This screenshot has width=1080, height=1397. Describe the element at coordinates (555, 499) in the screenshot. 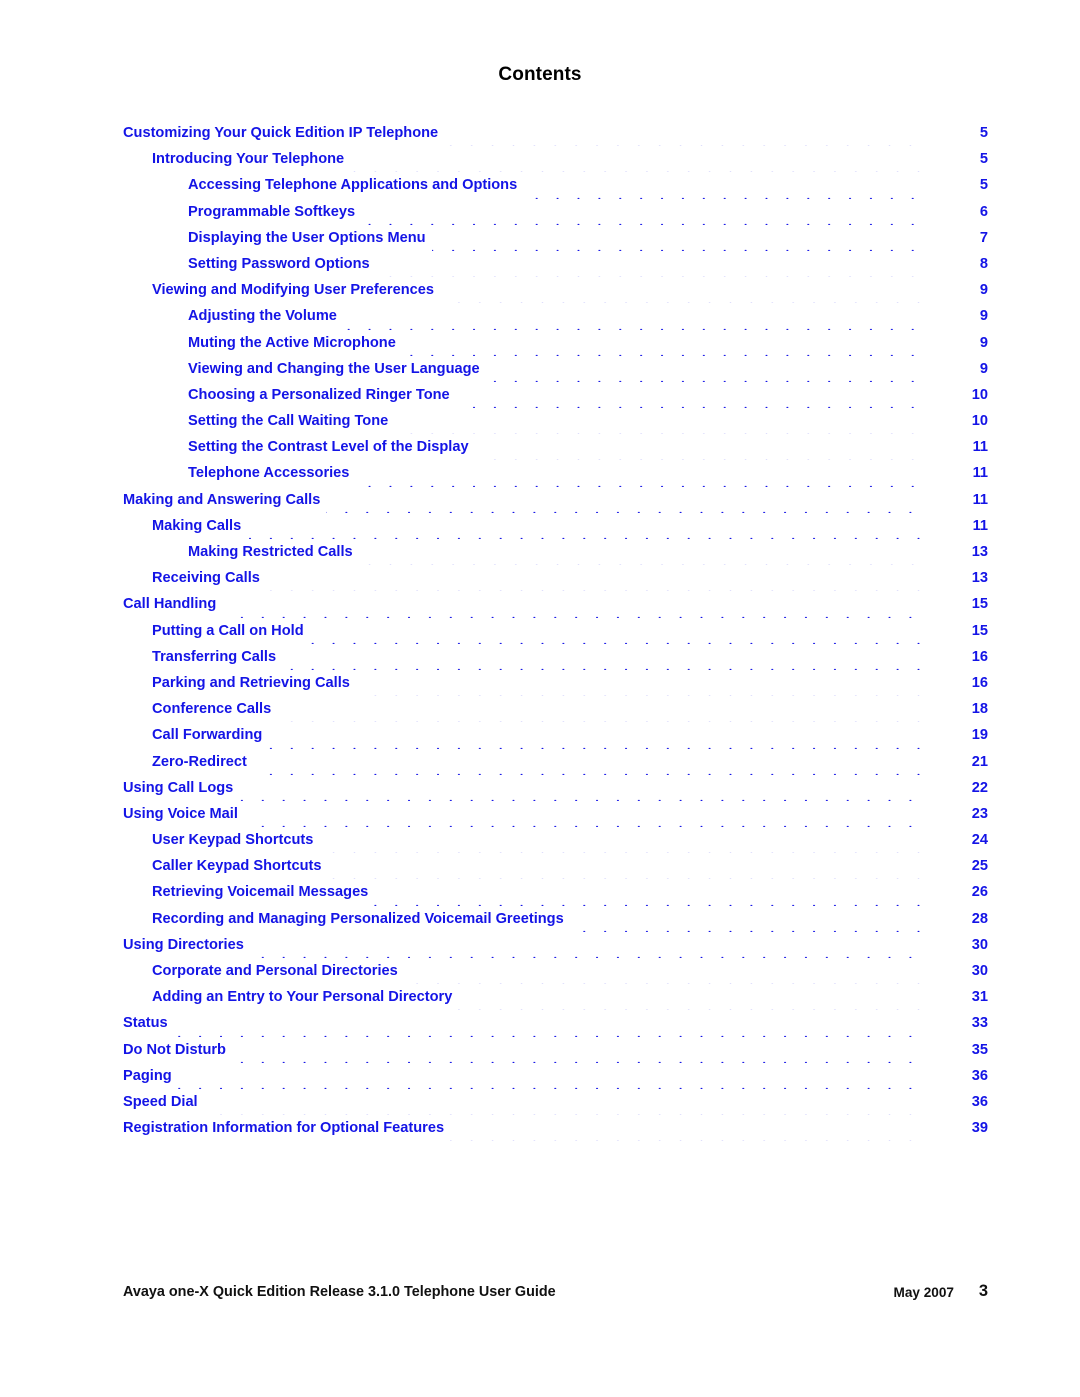

I see `toc-entry: Making and Answering Calls 11` at that location.